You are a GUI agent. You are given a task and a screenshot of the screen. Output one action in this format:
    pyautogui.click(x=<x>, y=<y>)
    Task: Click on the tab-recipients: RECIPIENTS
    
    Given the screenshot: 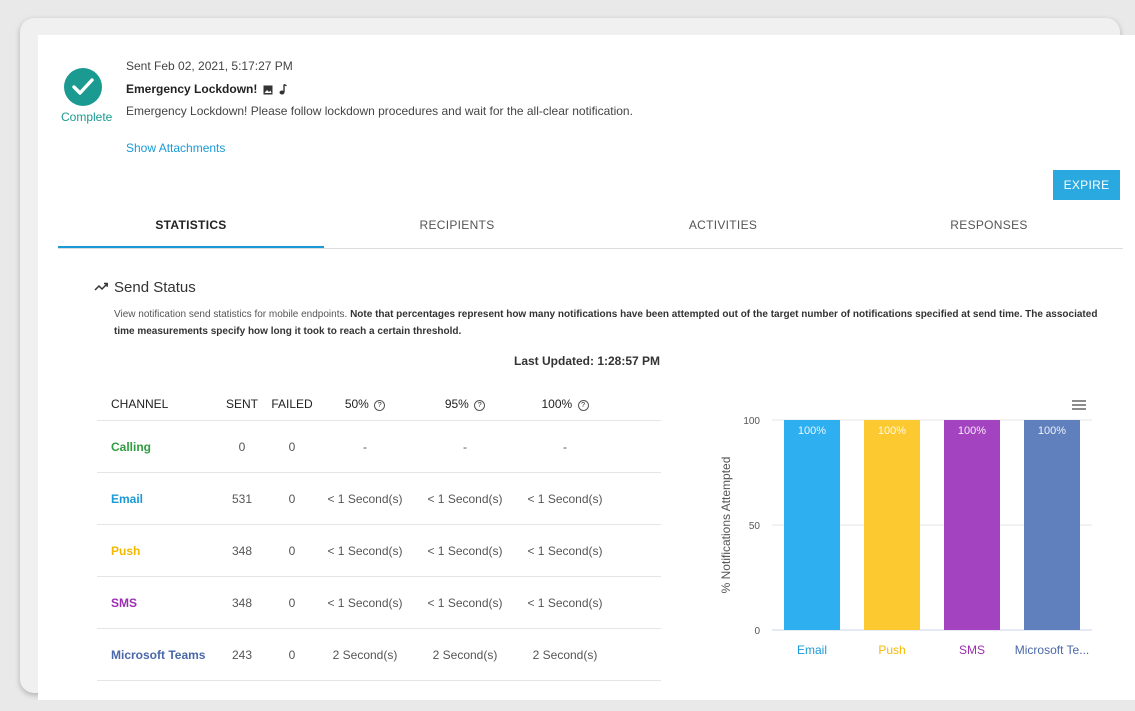 What is the action you would take?
    pyautogui.click(x=457, y=228)
    